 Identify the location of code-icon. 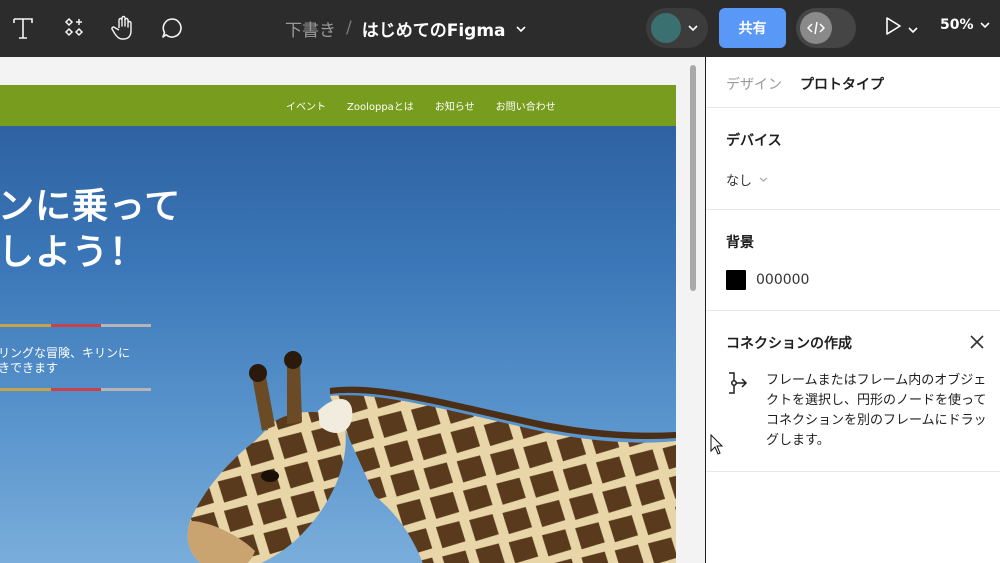
(816, 28).